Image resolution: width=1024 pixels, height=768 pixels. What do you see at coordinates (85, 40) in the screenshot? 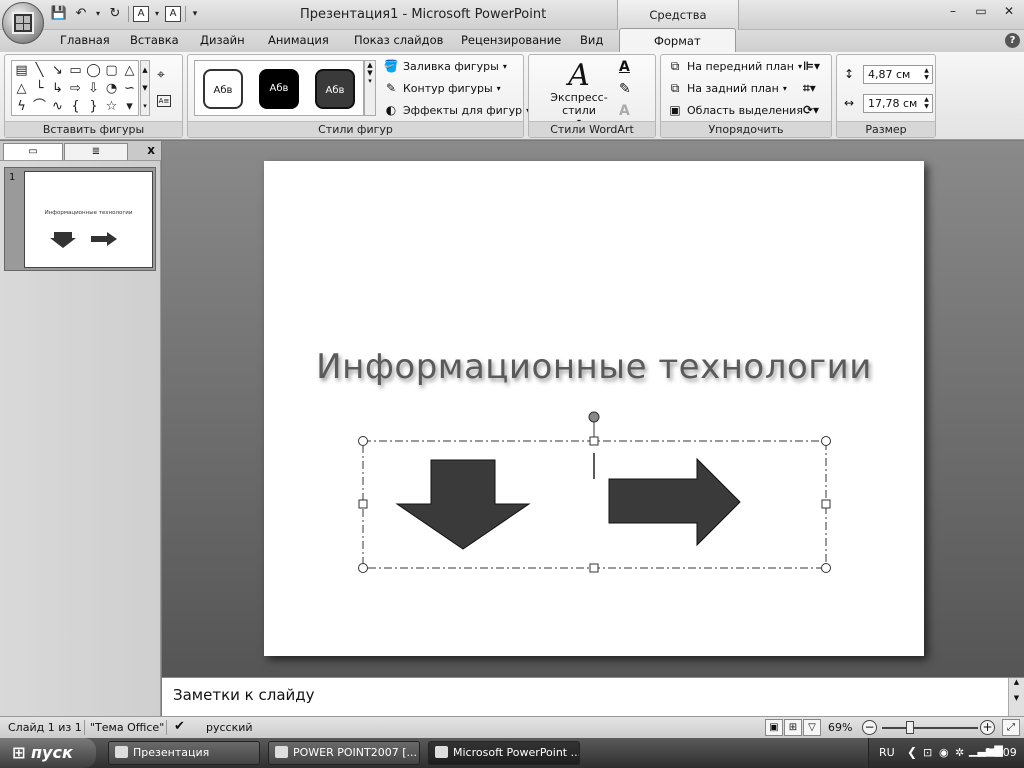
I see `tab-home: Главная` at bounding box center [85, 40].